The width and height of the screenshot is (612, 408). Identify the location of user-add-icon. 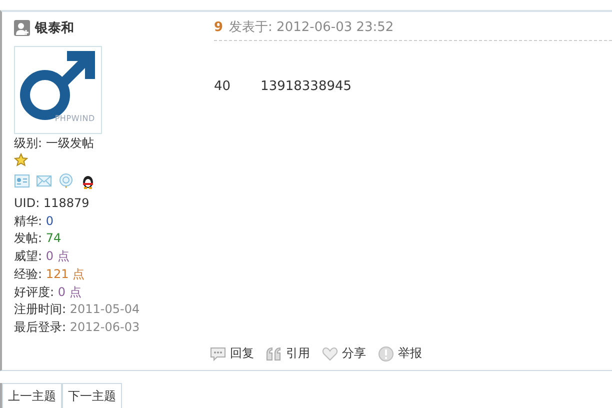
(22, 28).